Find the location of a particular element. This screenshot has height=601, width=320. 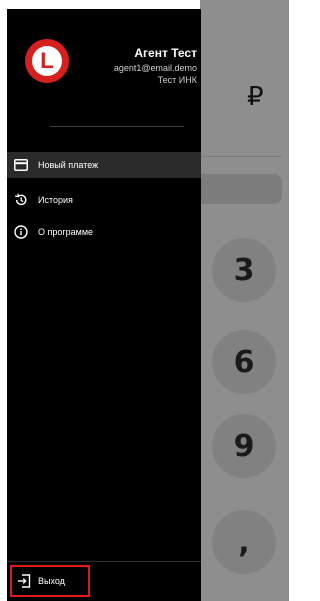

info-icon is located at coordinates (21, 232).